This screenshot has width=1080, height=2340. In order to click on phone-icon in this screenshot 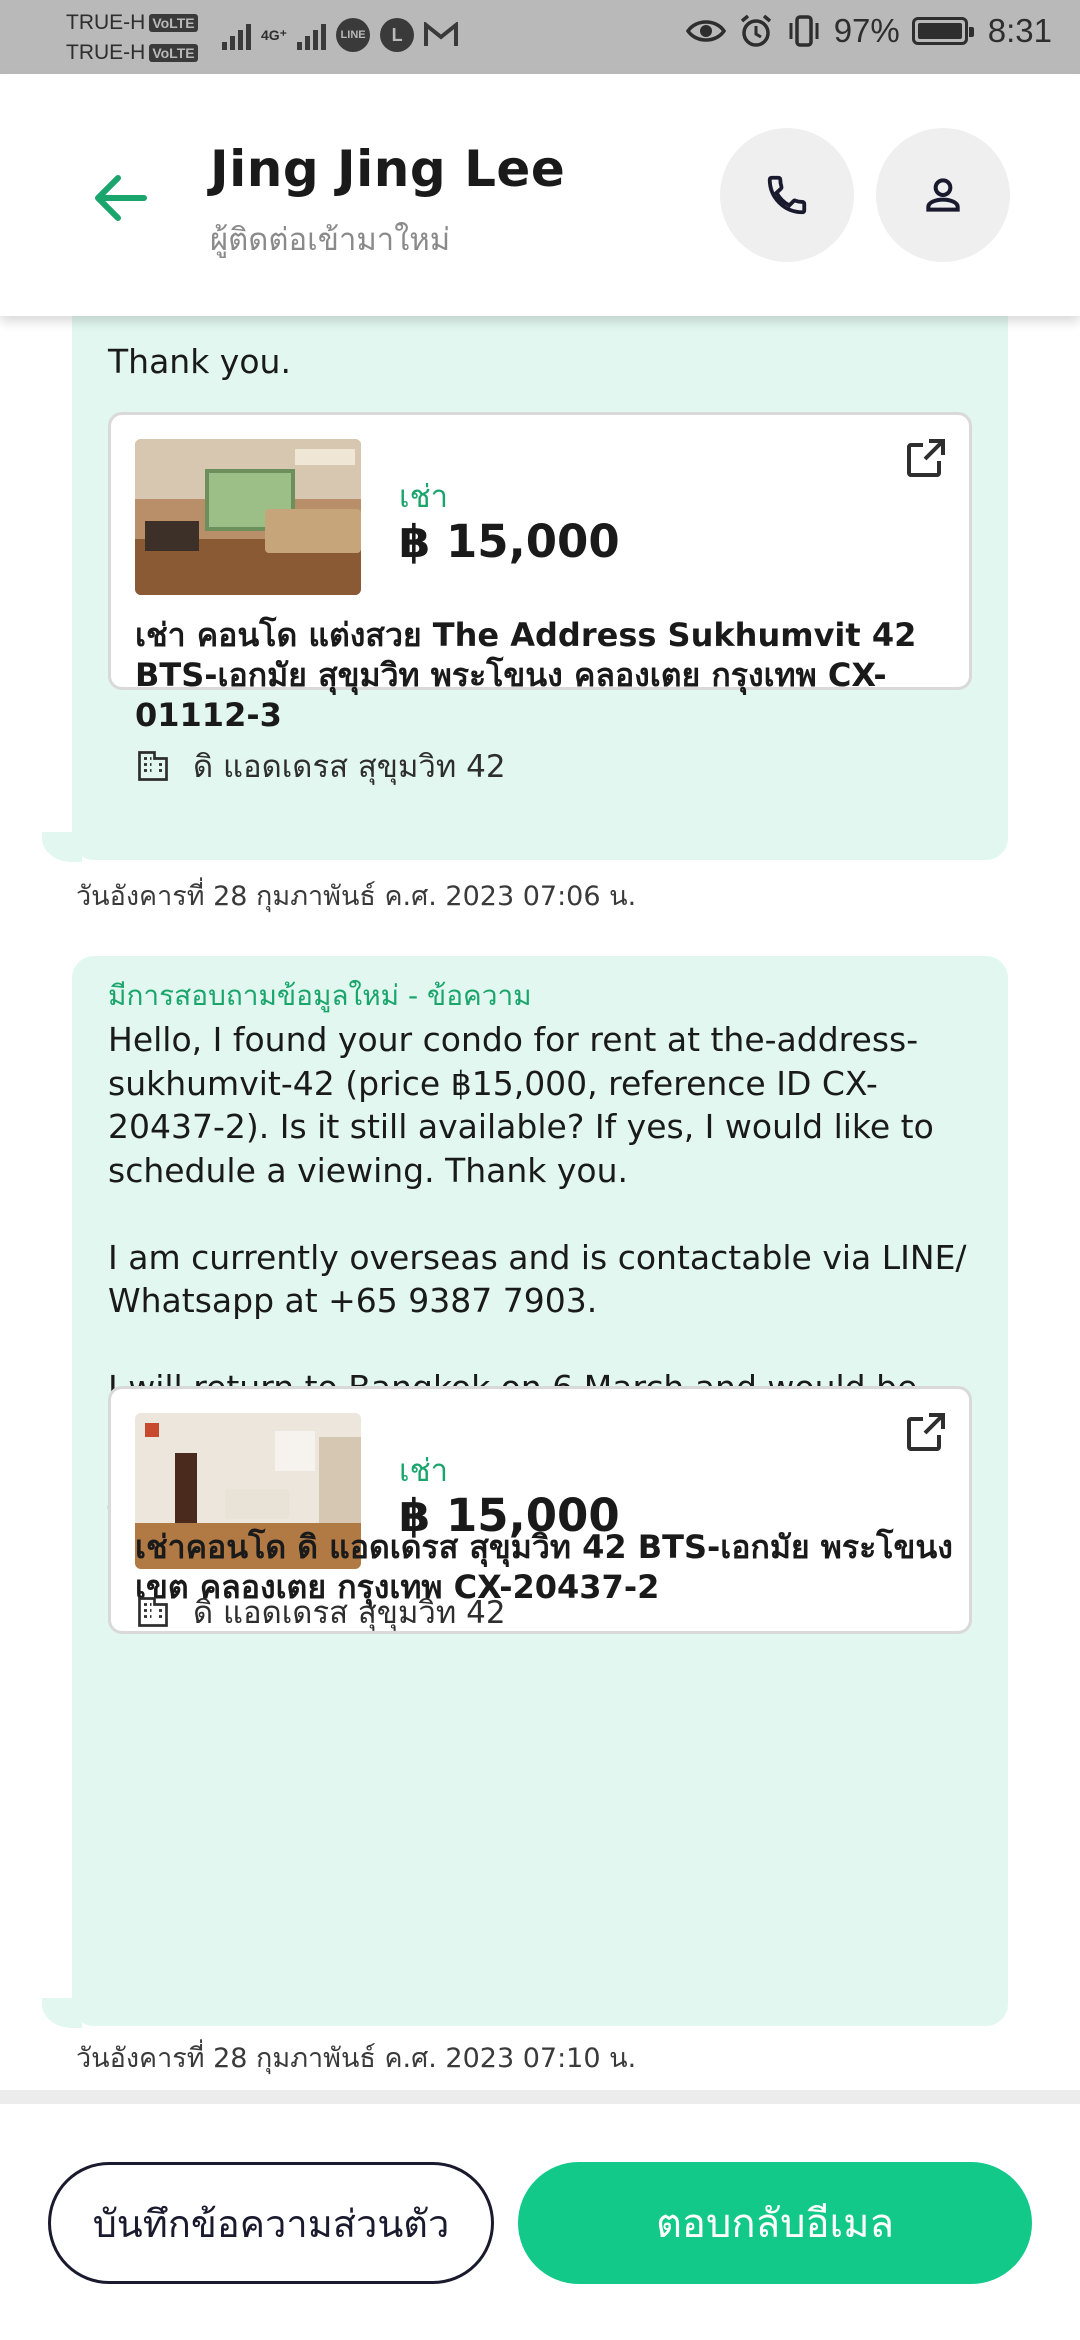, I will do `click(787, 195)`.